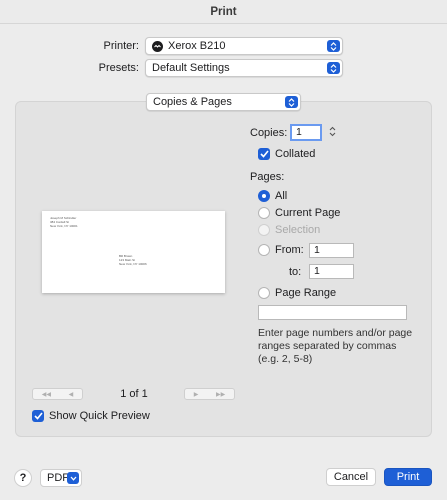 The image size is (447, 500). I want to click on show-quick-preview-label: Show Quick Preview, so click(99, 416).